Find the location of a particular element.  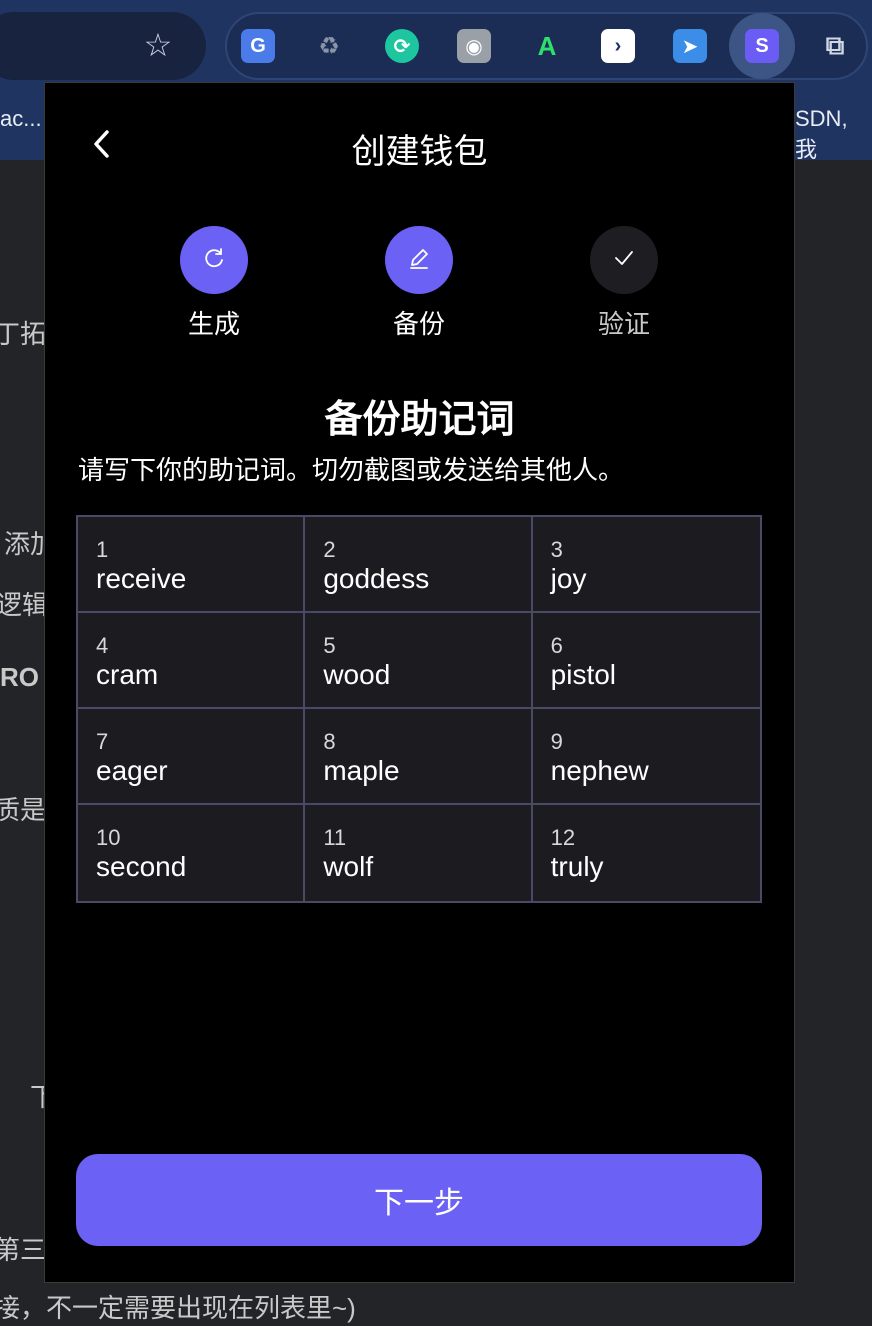

pencil-icon is located at coordinates (419, 260).